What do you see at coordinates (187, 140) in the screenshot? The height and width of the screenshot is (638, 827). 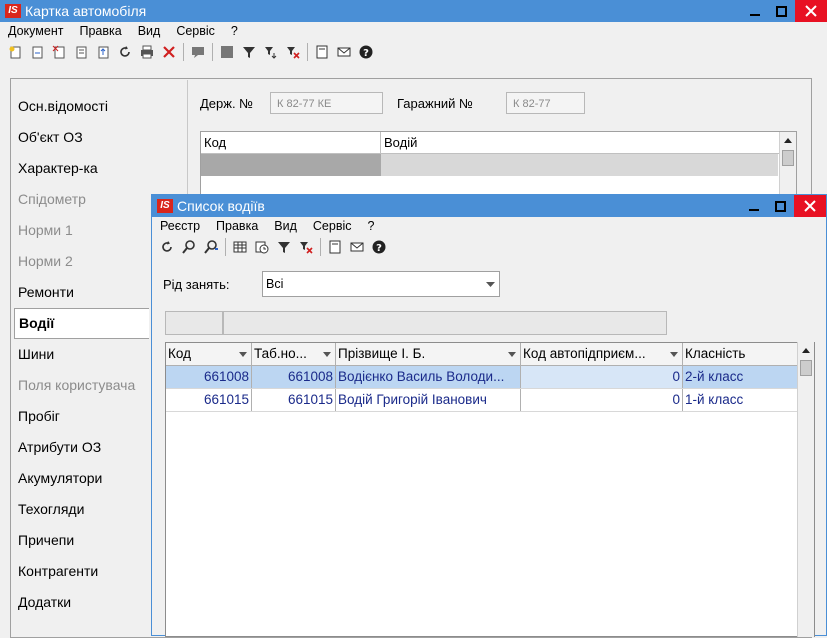 I see `panel-divider` at bounding box center [187, 140].